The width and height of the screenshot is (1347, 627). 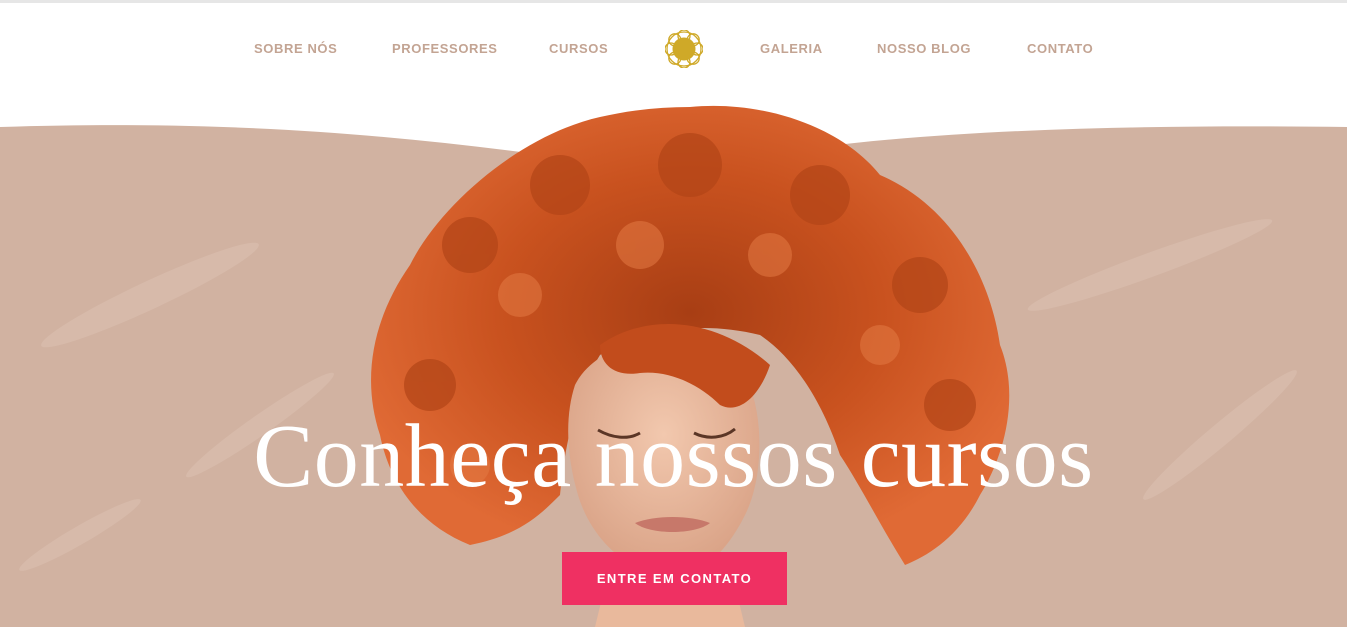 What do you see at coordinates (578, 49) in the screenshot?
I see `nav-link-cursos: CURSOS` at bounding box center [578, 49].